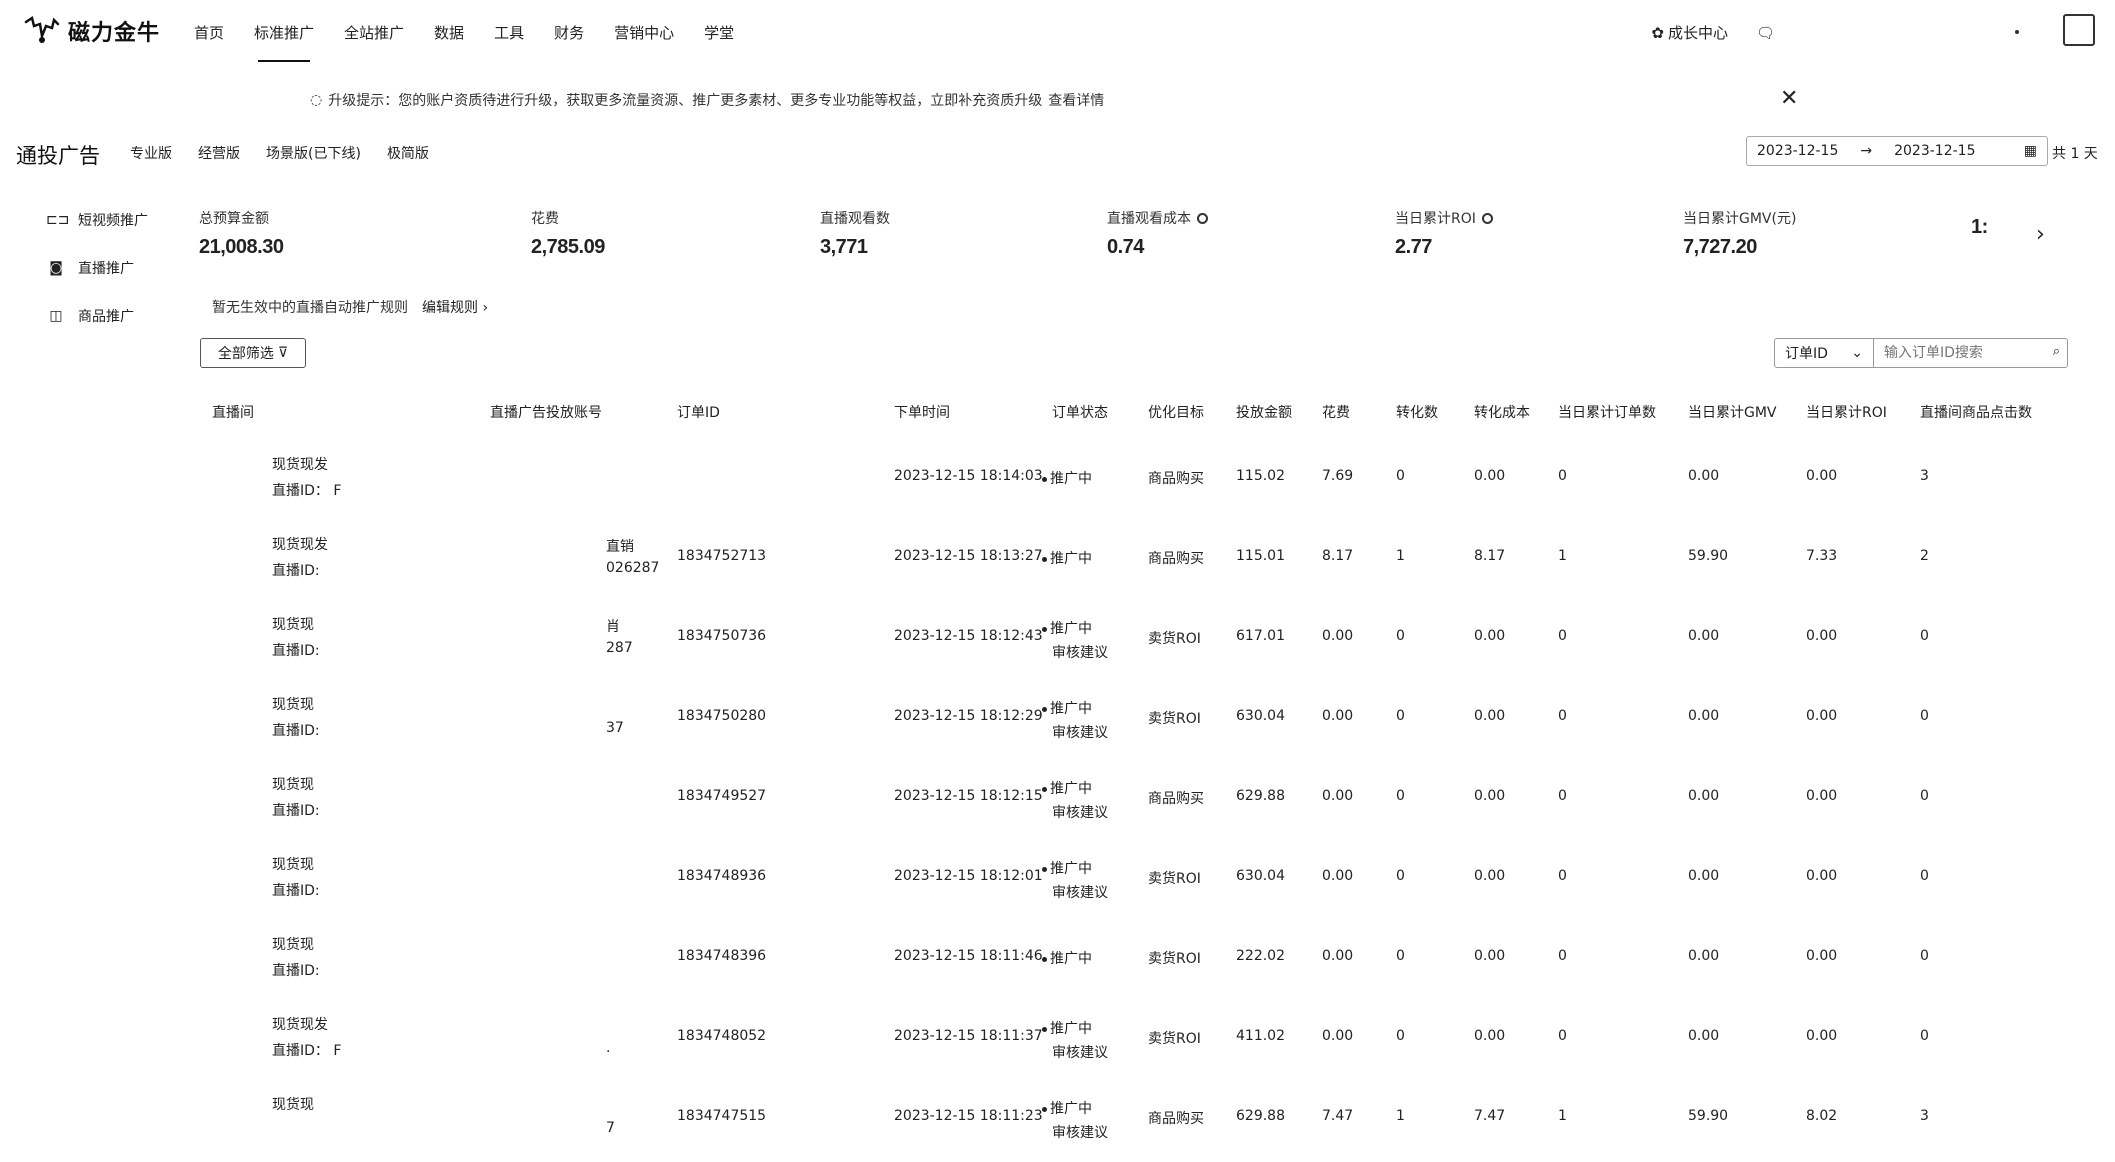  What do you see at coordinates (1176, 412) in the screenshot?
I see `column-header: 优化目标` at bounding box center [1176, 412].